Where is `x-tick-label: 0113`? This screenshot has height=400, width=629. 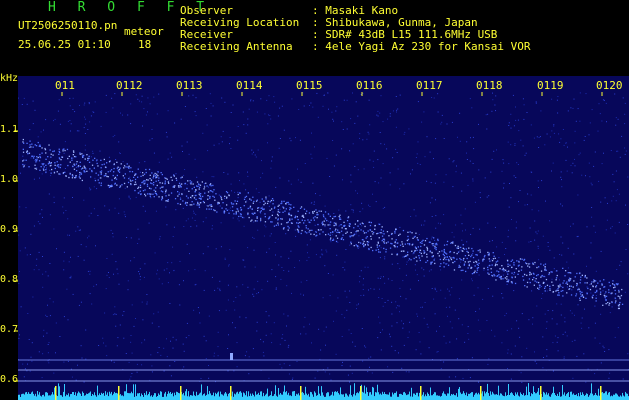 x-tick-label: 0113 is located at coordinates (189, 85).